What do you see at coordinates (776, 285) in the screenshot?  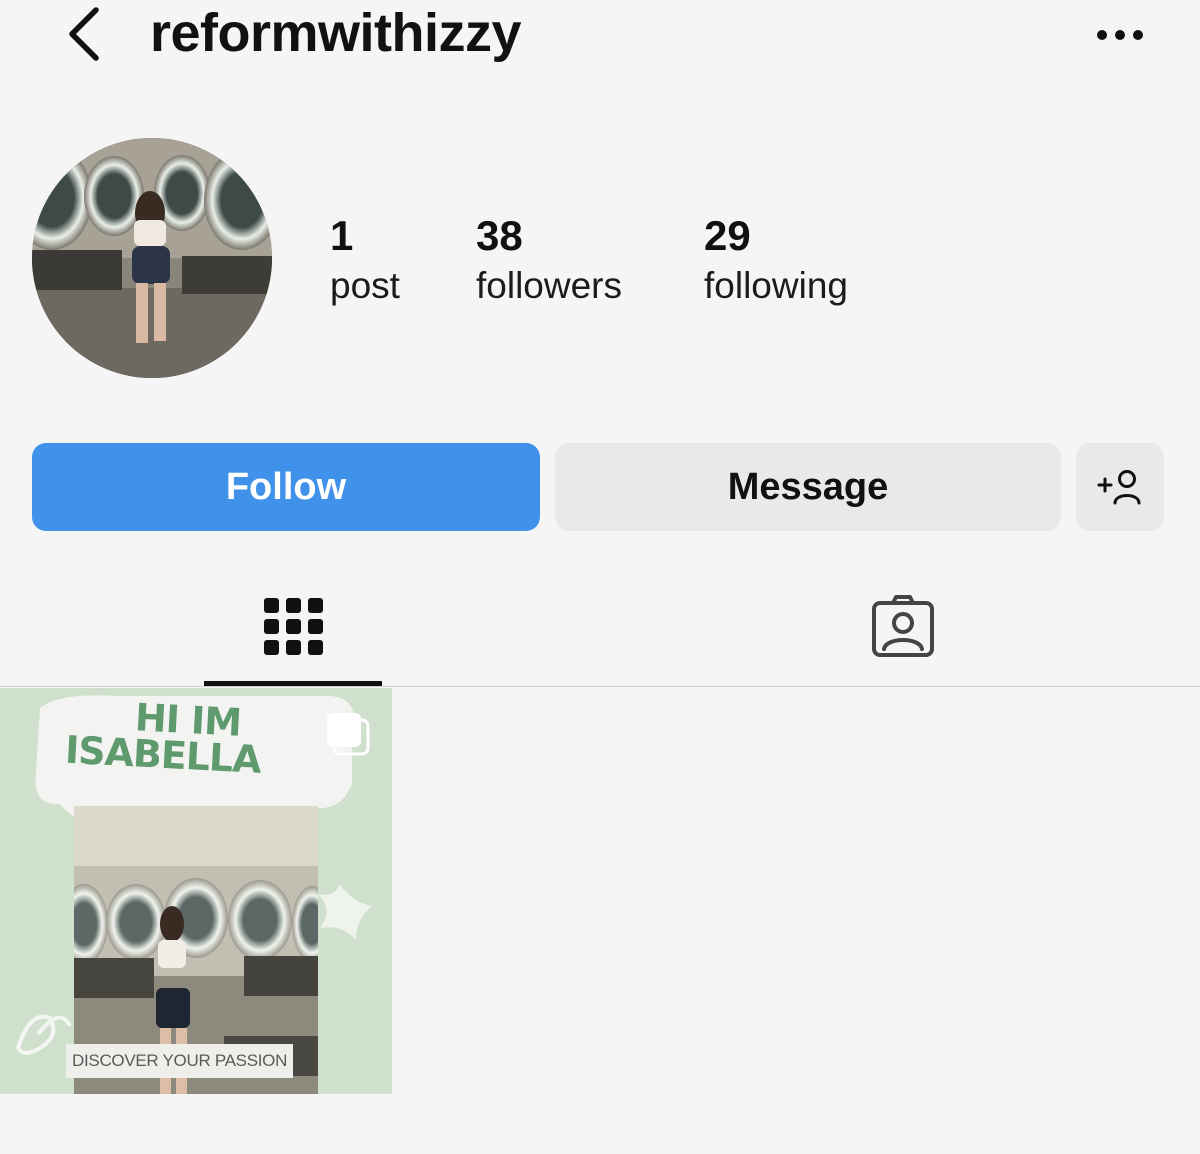 I see `following-count-label: following` at bounding box center [776, 285].